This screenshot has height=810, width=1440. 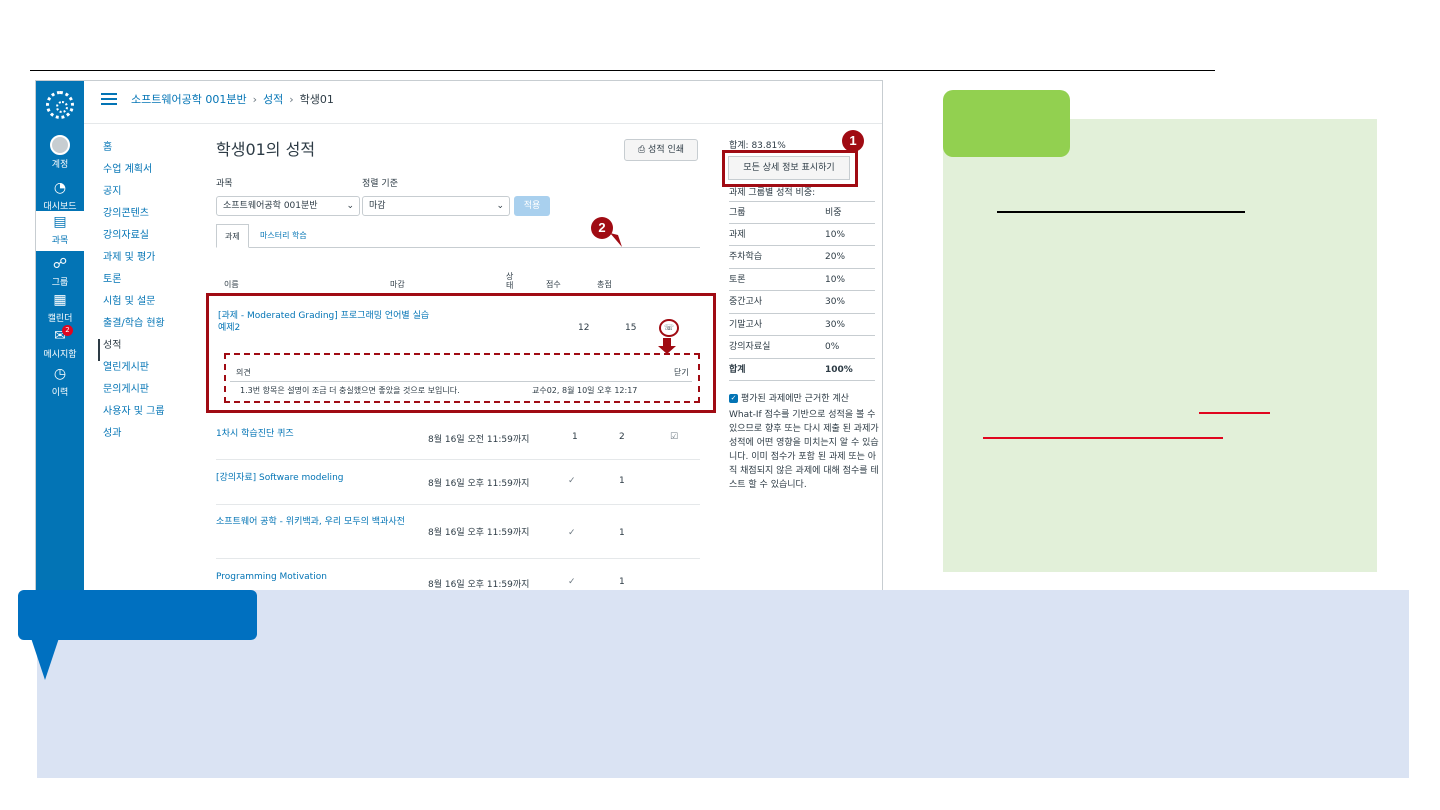 I want to click on column-header-name: 이름, so click(x=231, y=284).